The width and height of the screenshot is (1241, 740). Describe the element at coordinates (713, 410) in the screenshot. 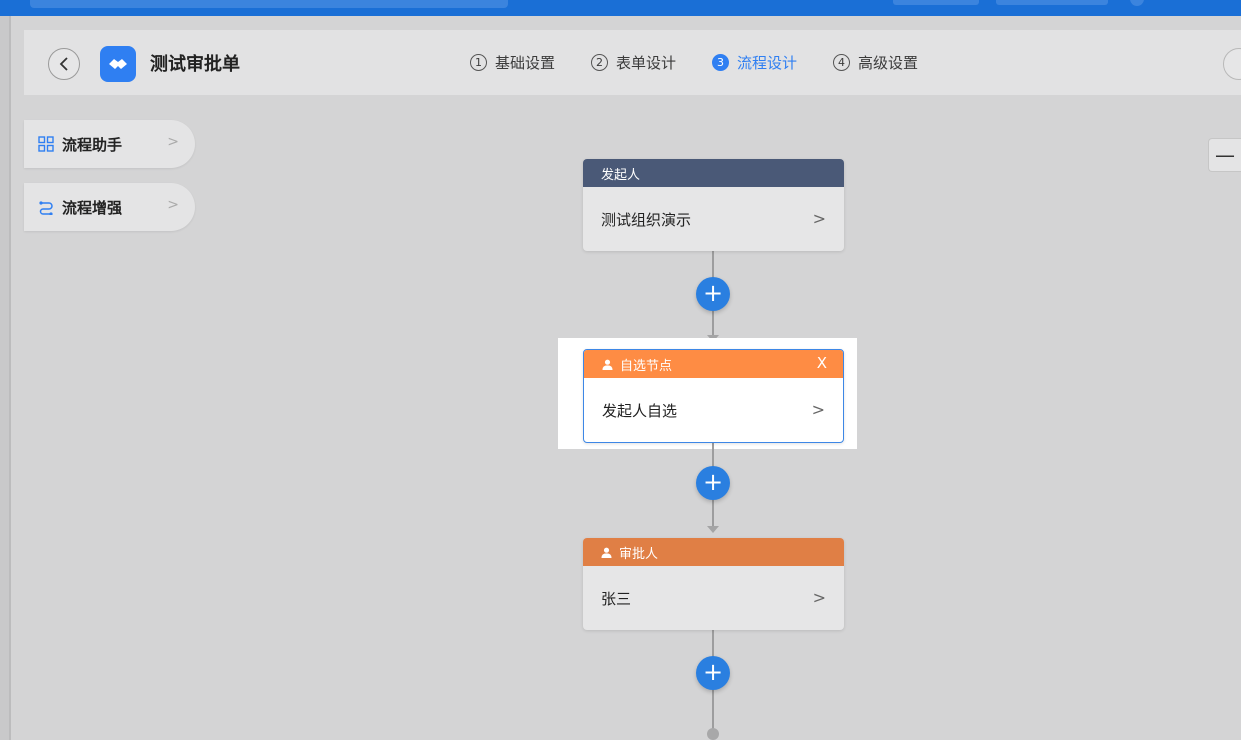

I see `node-body: 发起人自选 >` at that location.